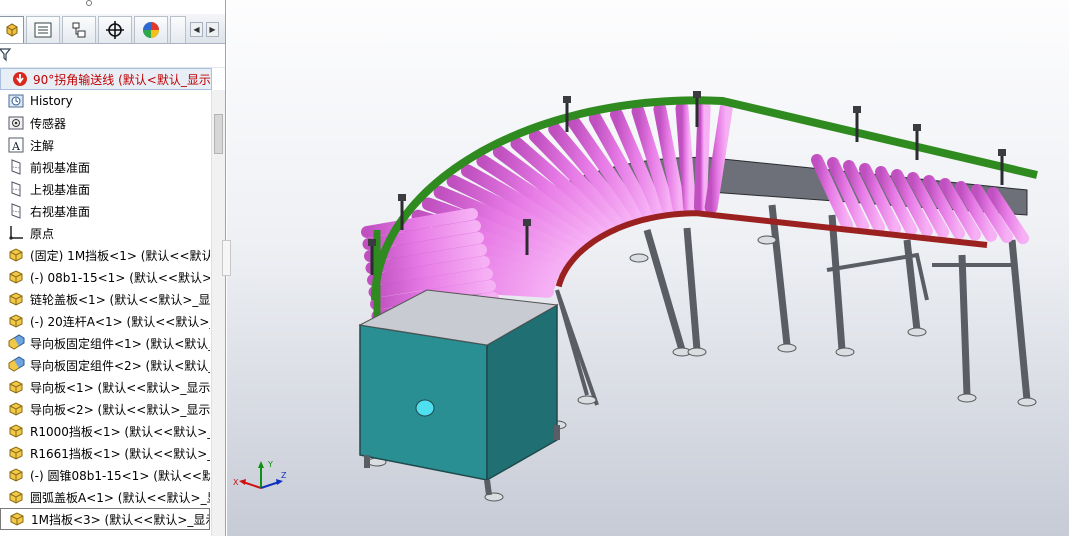 The image size is (1069, 536). Describe the element at coordinates (425, 408) in the screenshot. I see `cabinet-port` at that location.